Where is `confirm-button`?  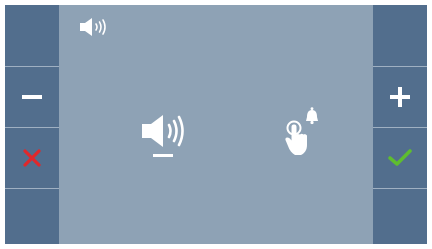
confirm-button is located at coordinates (400, 158).